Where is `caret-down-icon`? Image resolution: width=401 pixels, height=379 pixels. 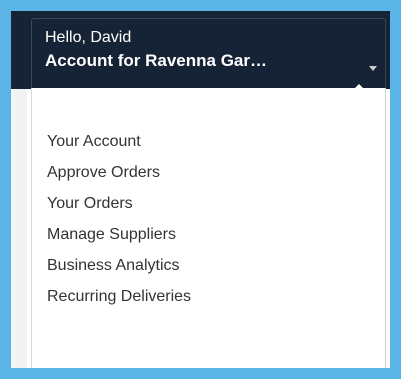
caret-down-icon is located at coordinates (373, 68).